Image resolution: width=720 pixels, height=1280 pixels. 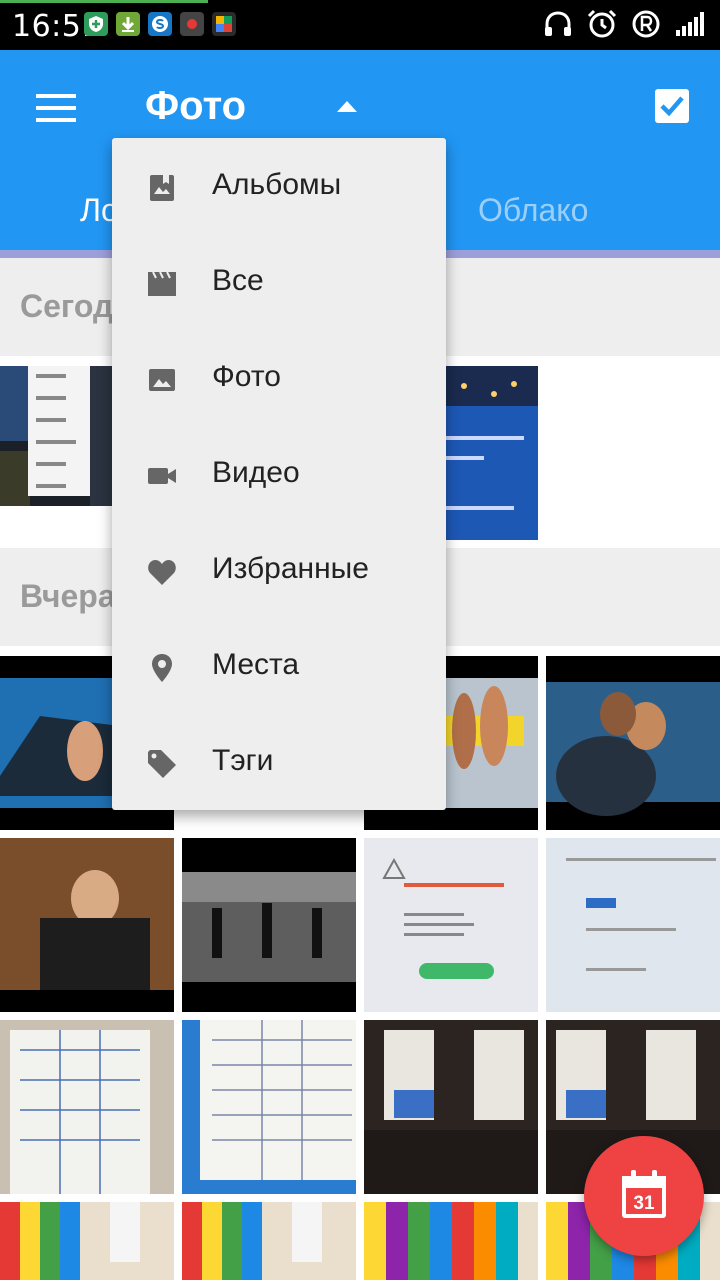 I want to click on tab-cloud: Облако, so click(x=533, y=210).